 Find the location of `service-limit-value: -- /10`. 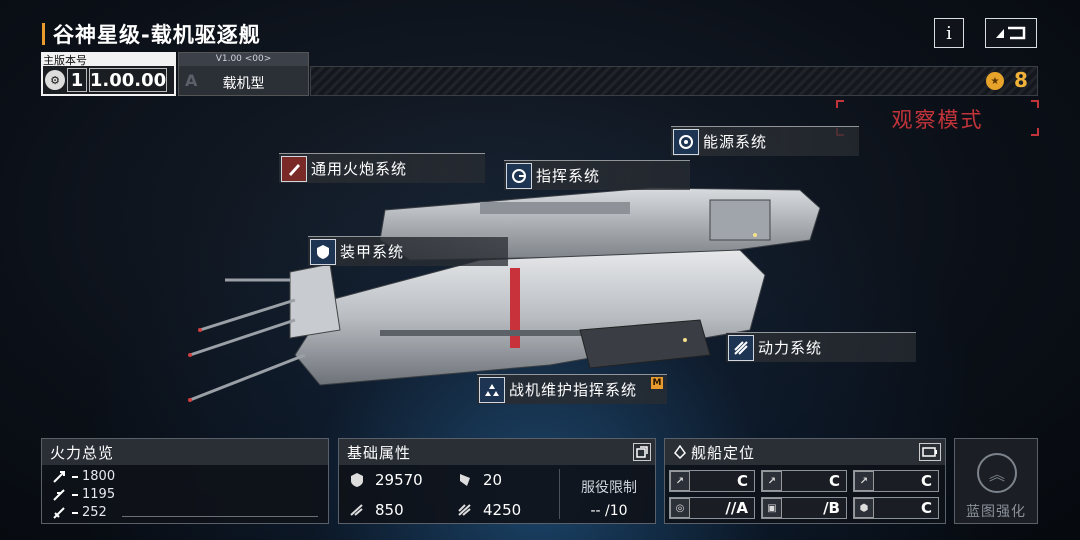

service-limit-value: -- /10 is located at coordinates (609, 511).